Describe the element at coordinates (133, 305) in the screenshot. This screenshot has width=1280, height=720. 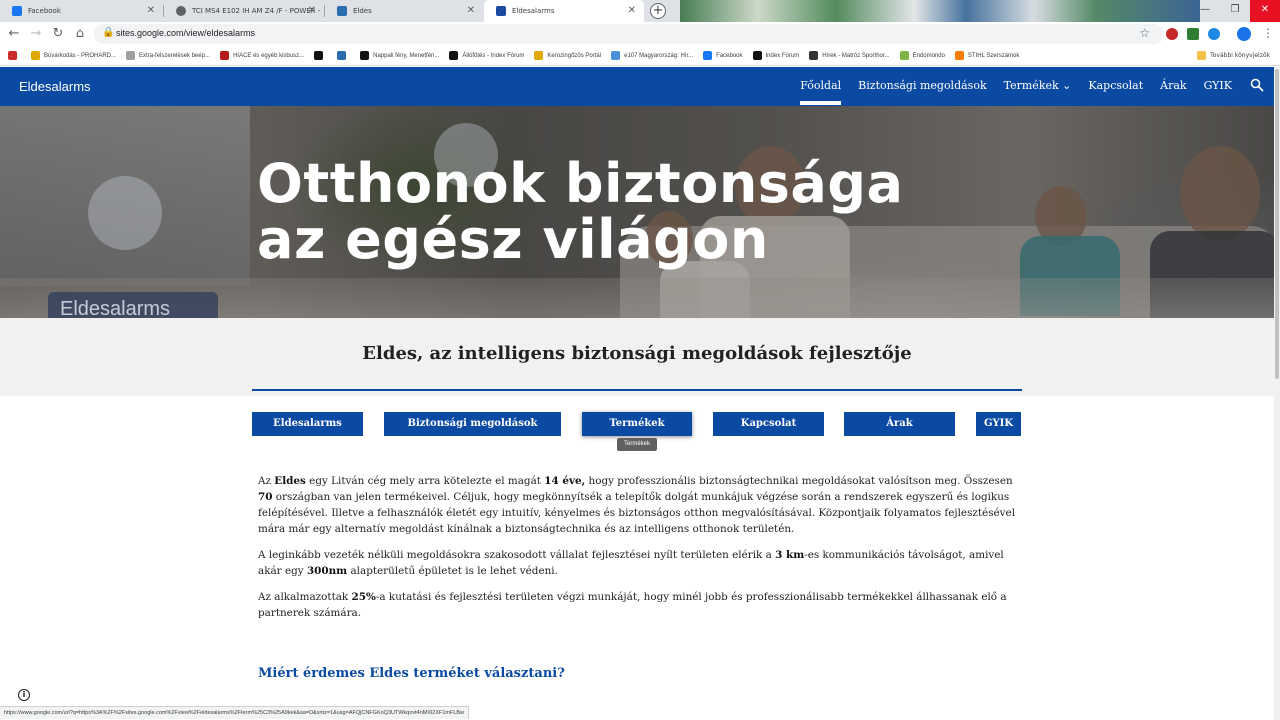
I see `hero-badge: Eldesalarms` at that location.